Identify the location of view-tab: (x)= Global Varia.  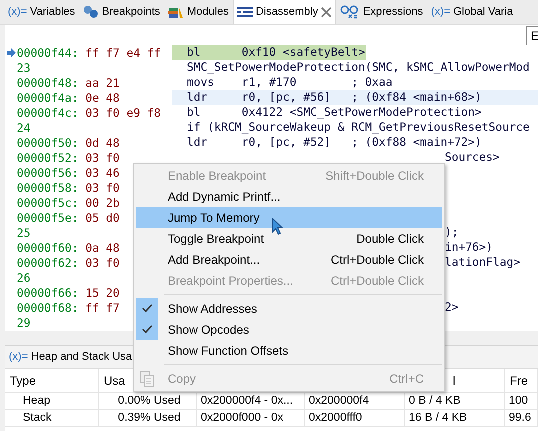
(472, 12).